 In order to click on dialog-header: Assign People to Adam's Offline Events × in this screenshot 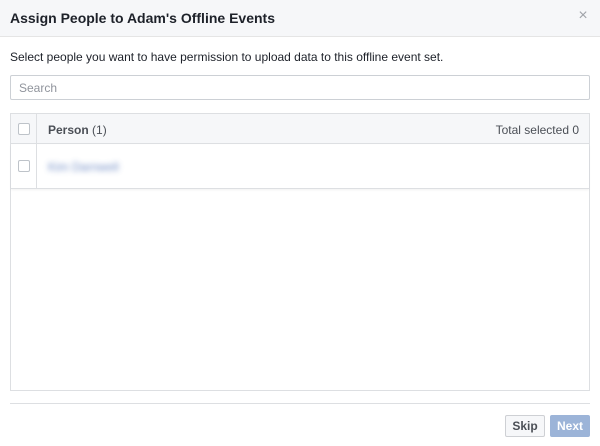, I will do `click(300, 18)`.